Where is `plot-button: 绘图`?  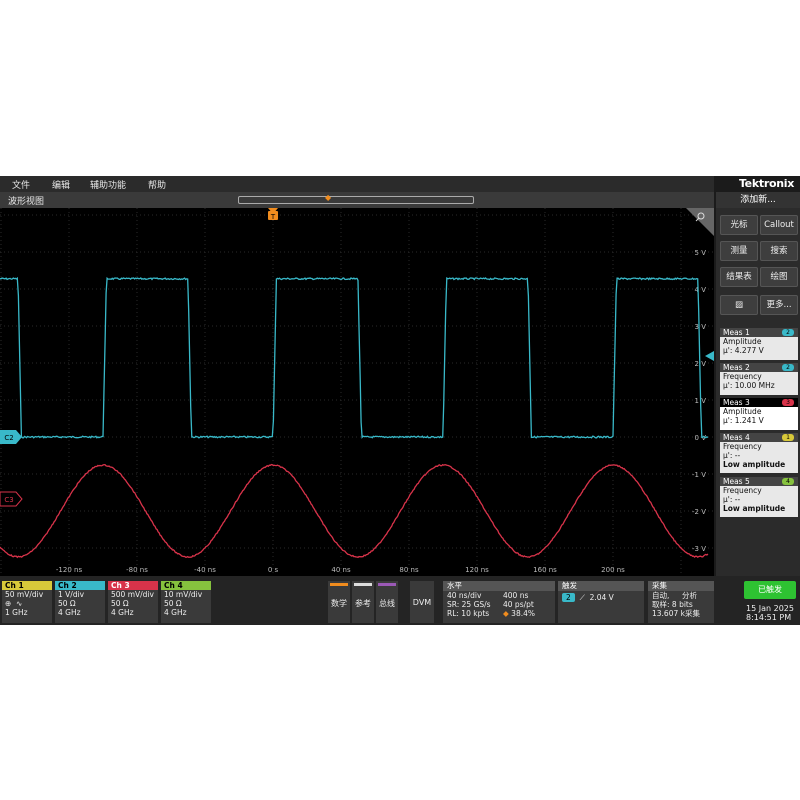
plot-button: 绘图 is located at coordinates (779, 277).